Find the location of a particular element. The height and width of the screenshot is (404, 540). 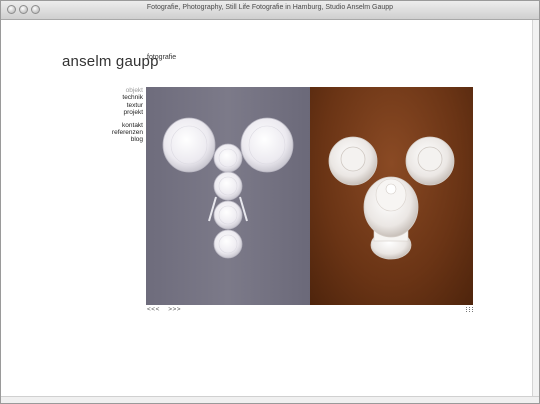

nav-item-blog: blog is located at coordinates (122, 139).